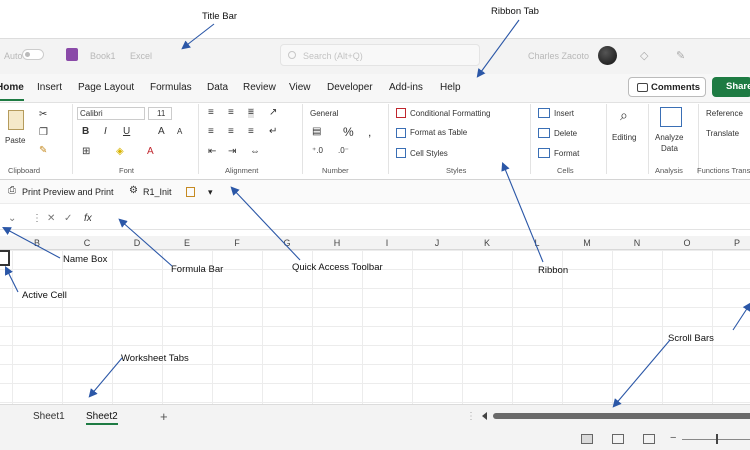 Image resolution: width=750 pixels, height=450 pixels. What do you see at coordinates (731, 243) in the screenshot?
I see `column-header: P` at bounding box center [731, 243].